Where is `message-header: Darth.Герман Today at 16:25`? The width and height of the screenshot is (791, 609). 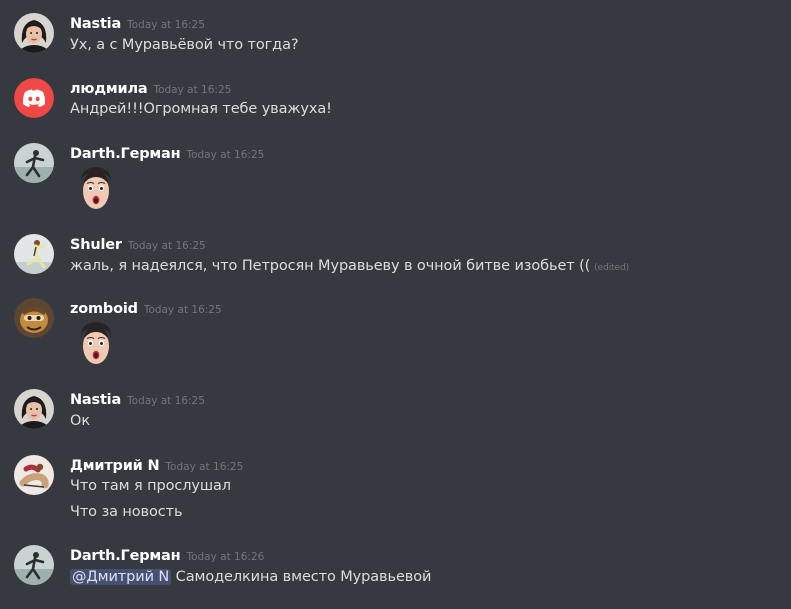
message-header: Darth.Герман Today at 16:25 is located at coordinates (167, 153).